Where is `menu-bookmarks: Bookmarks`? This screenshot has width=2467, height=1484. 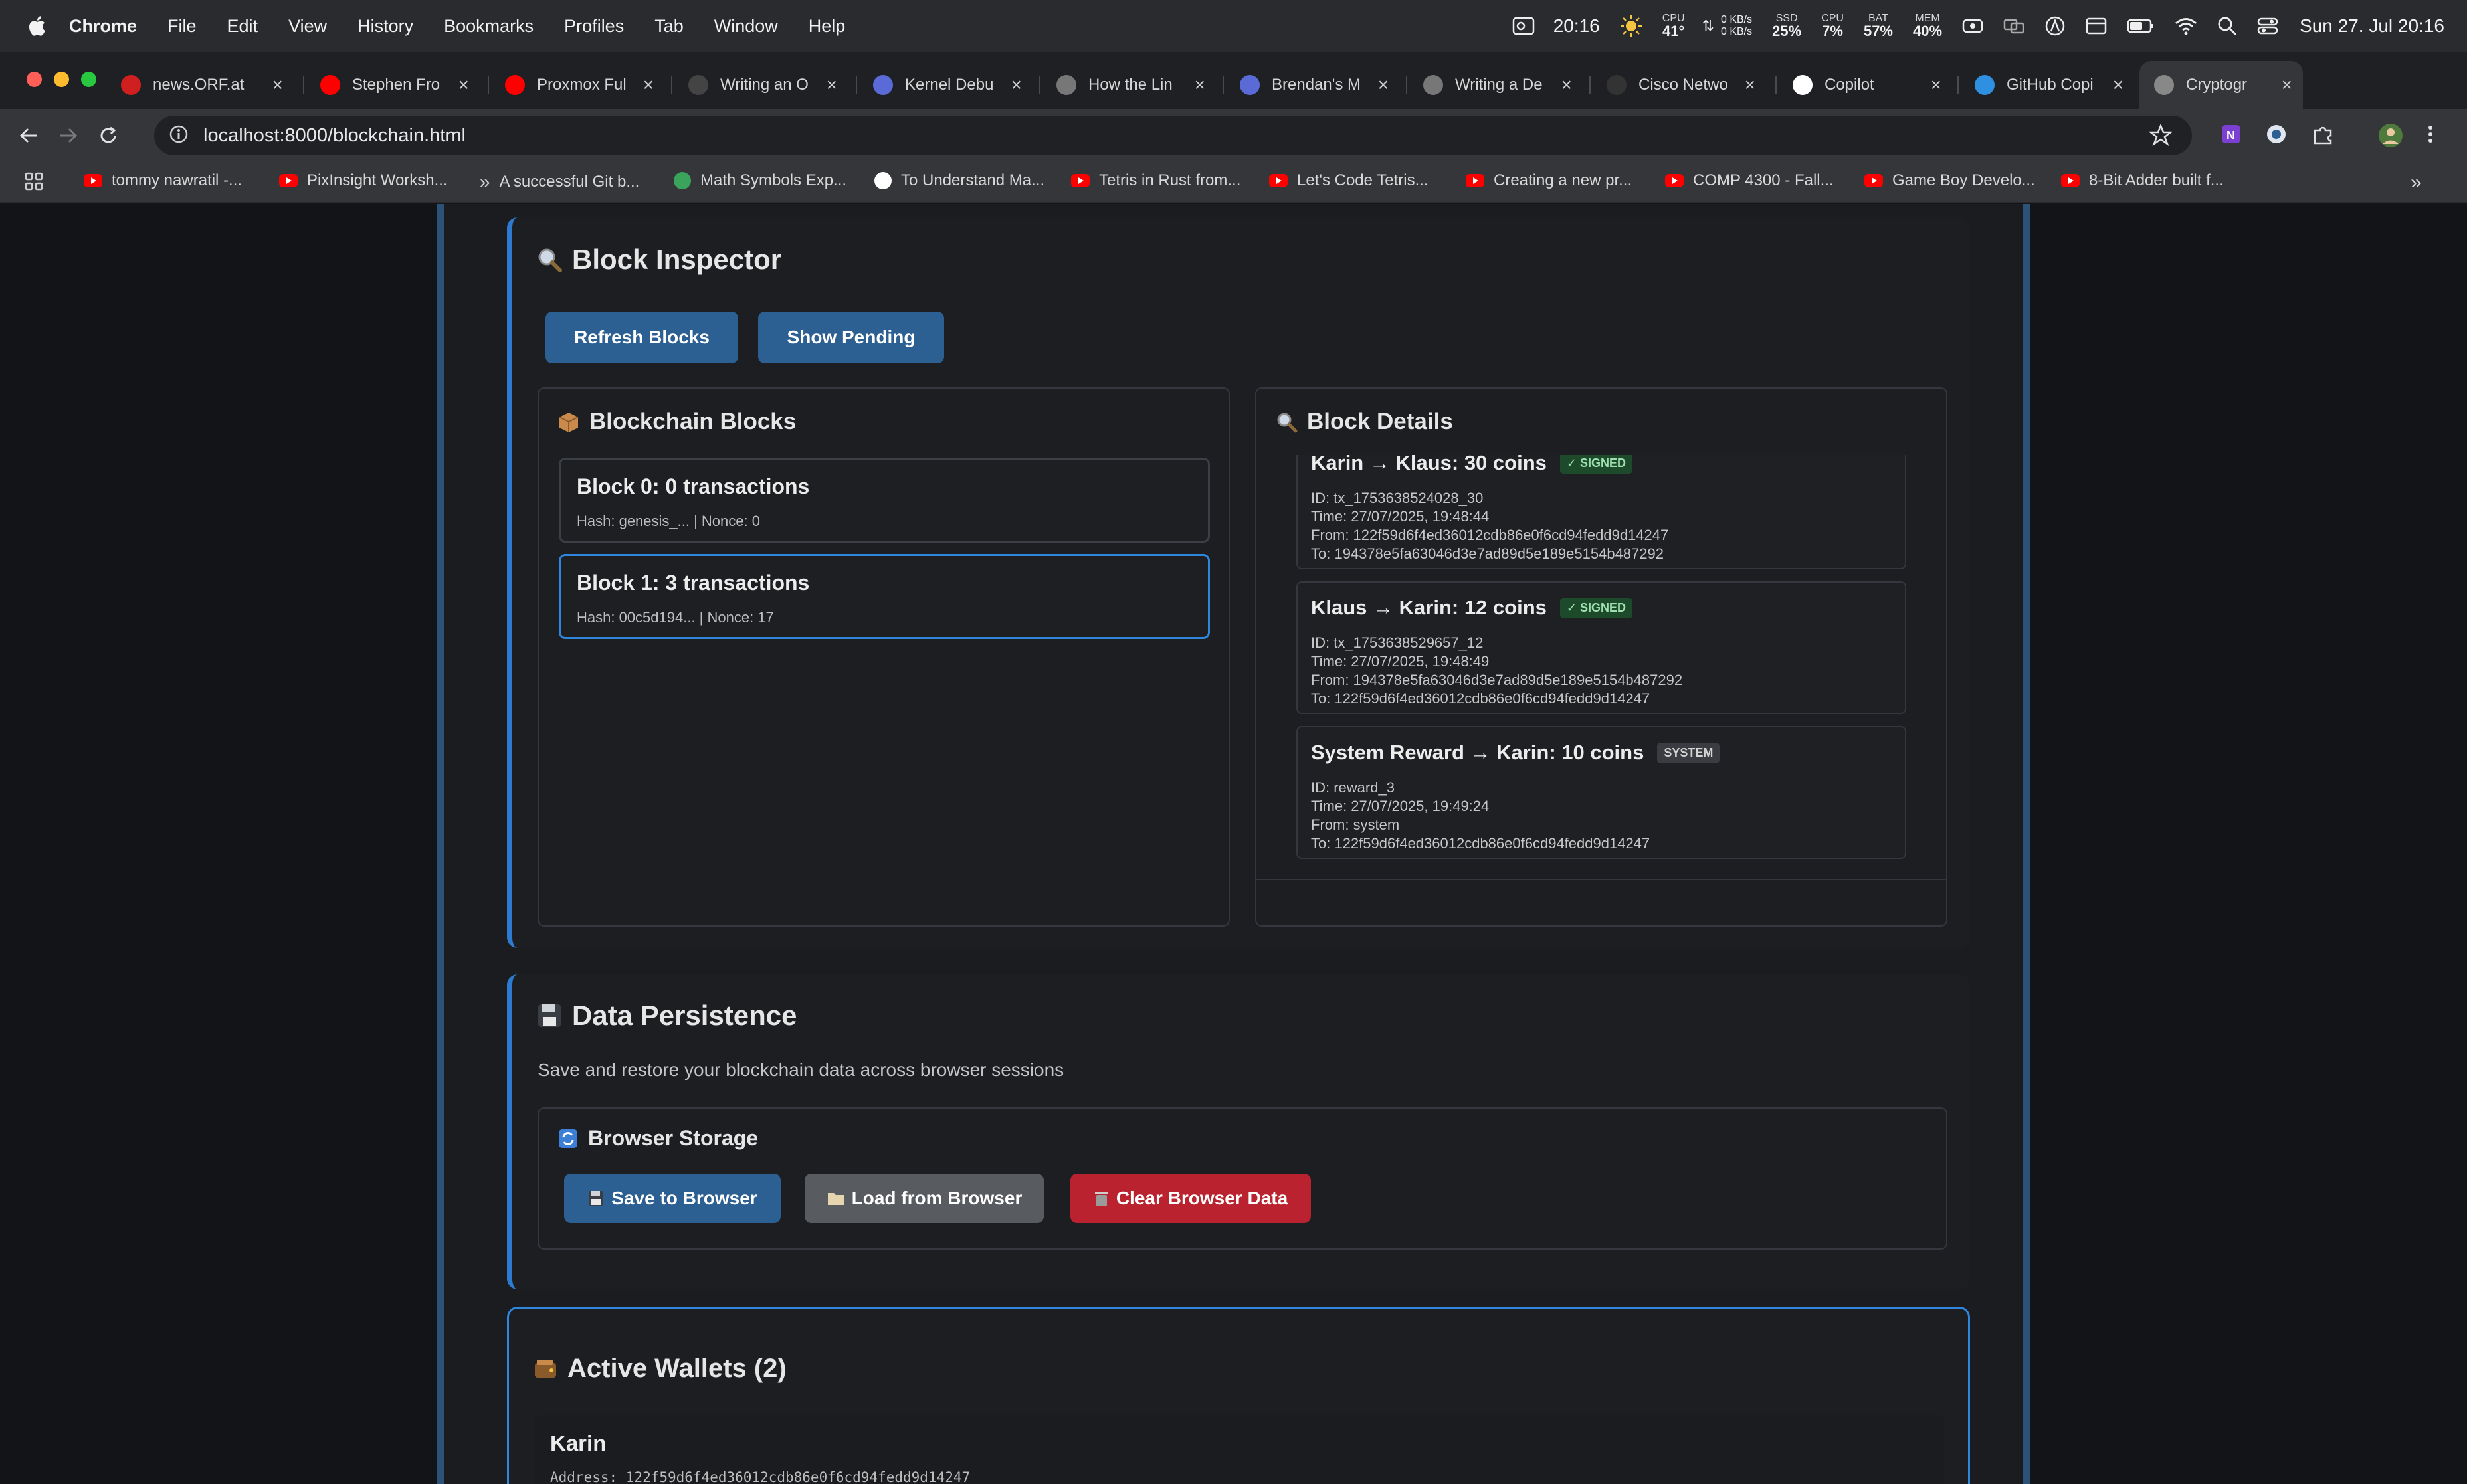
menu-bookmarks: Bookmarks is located at coordinates (489, 27).